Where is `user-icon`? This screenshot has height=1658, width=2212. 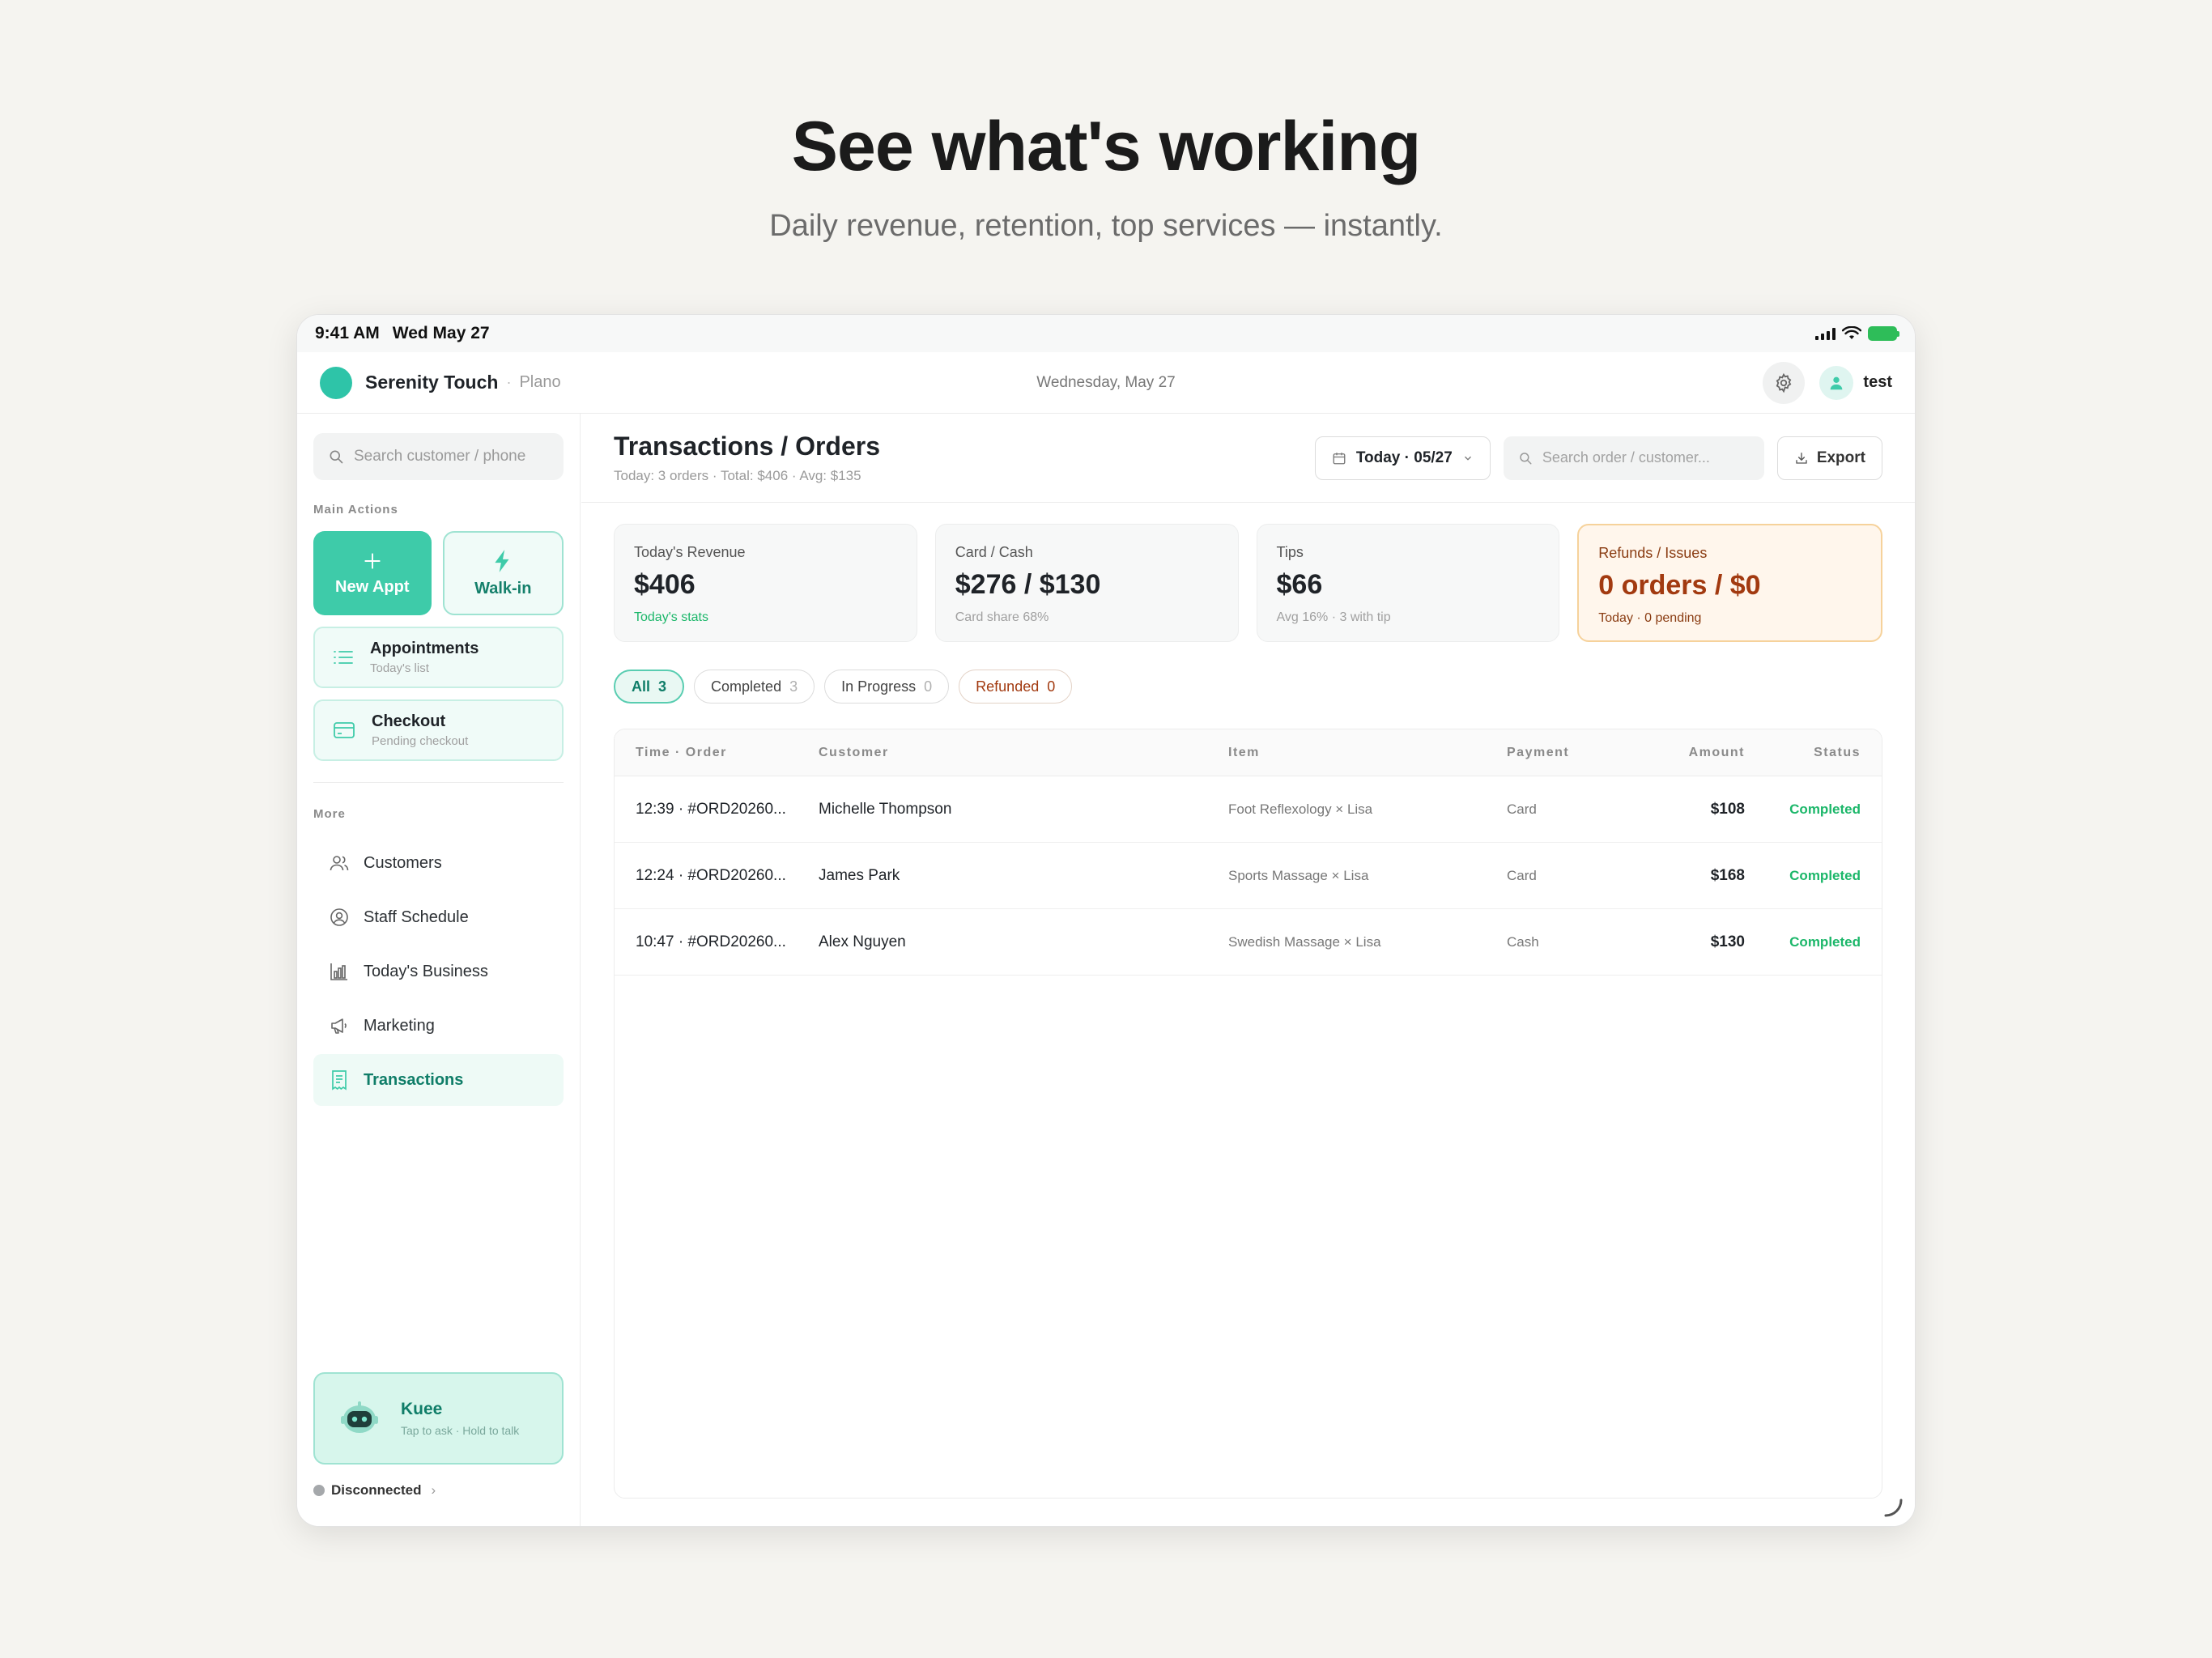 user-icon is located at coordinates (1837, 382).